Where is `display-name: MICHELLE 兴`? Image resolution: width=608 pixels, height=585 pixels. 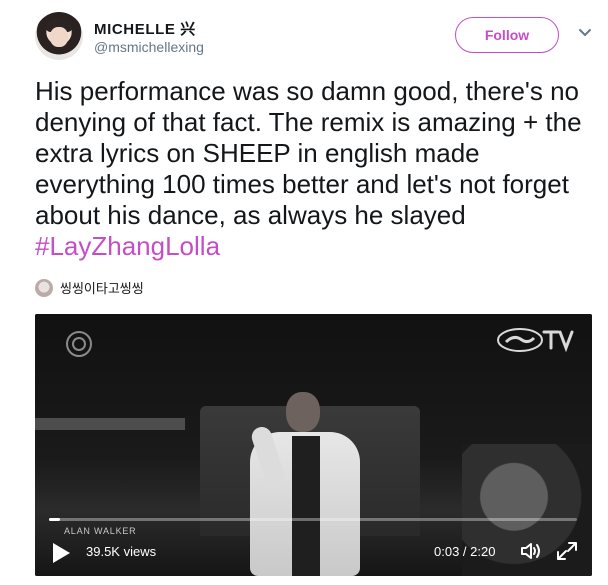 display-name: MICHELLE 兴 is located at coordinates (145, 28).